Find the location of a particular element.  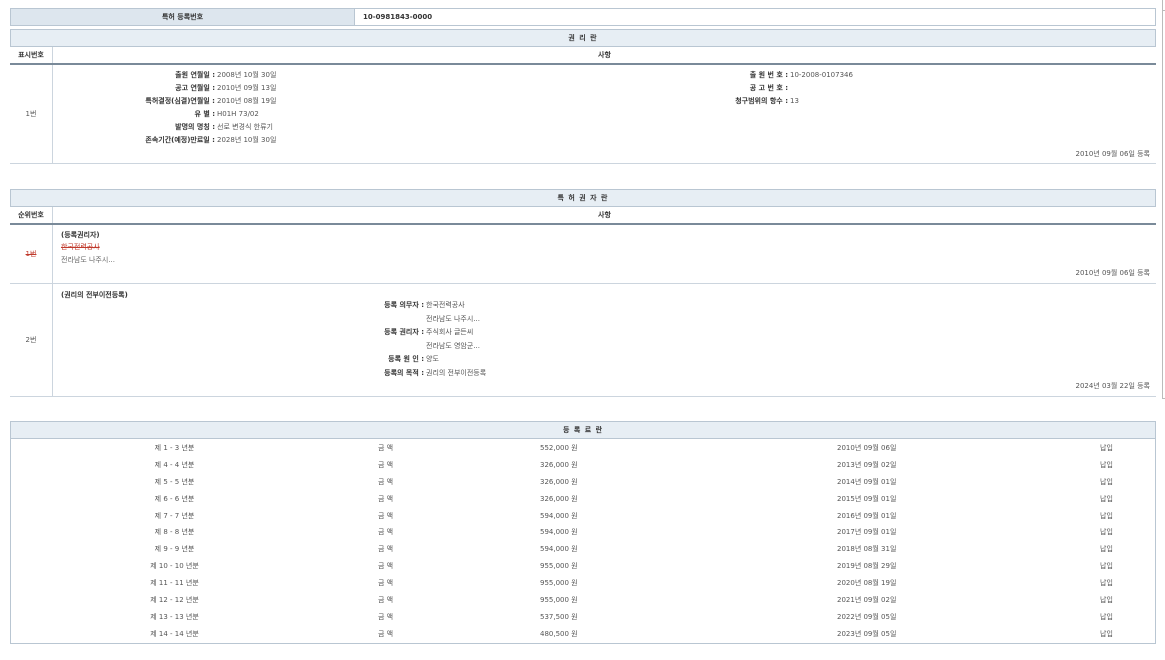

fee-row: 제 11 - 11 년분금 액955,000 원2020년 08월 19일납입 is located at coordinates (583, 583).